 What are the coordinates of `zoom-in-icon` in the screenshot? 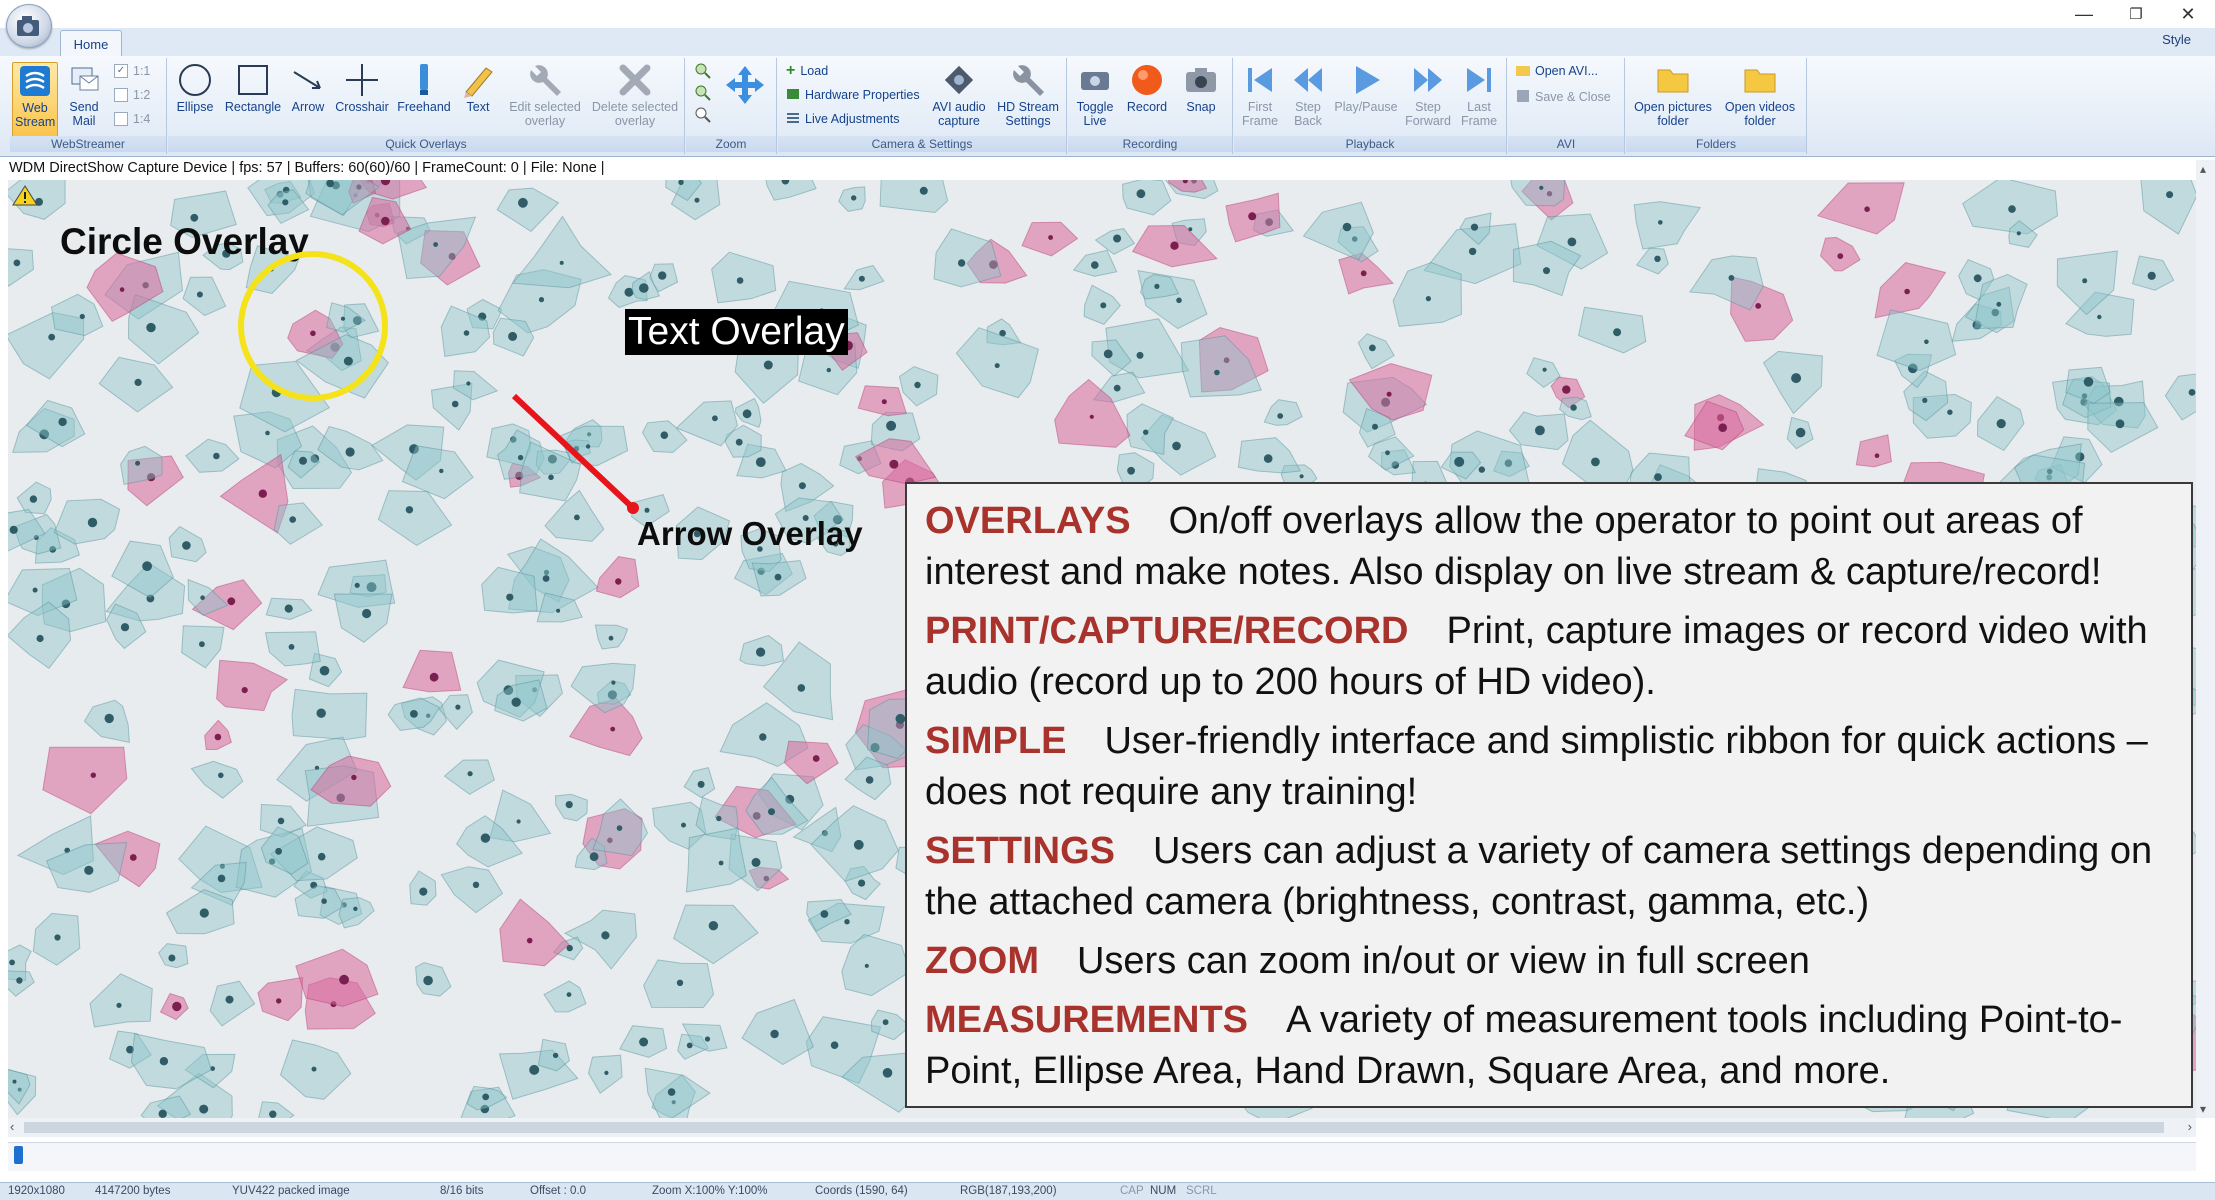 It's located at (703, 73).